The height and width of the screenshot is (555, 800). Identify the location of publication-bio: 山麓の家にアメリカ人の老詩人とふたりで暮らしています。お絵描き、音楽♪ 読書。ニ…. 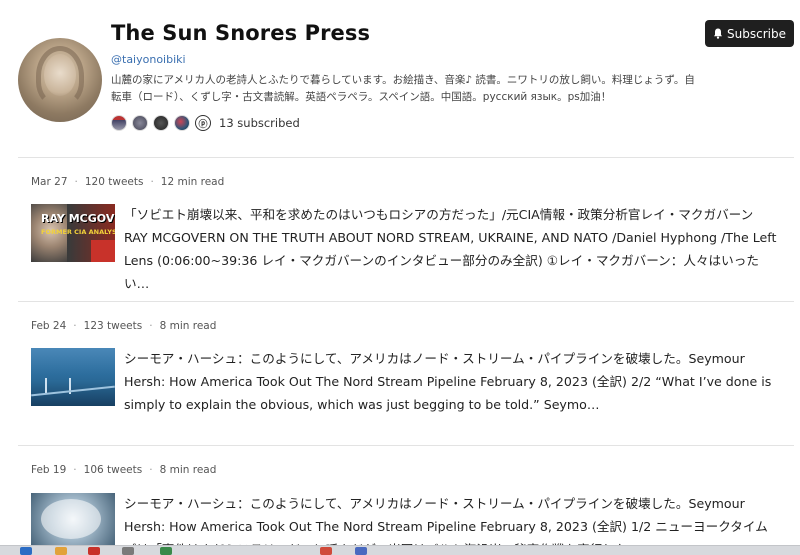
(403, 88).